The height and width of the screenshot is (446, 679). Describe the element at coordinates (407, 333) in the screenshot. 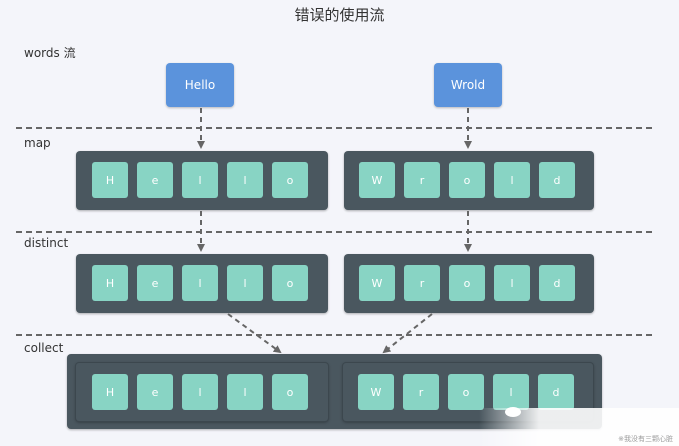

I see `arrow-distinct-to-collect-wrold` at that location.